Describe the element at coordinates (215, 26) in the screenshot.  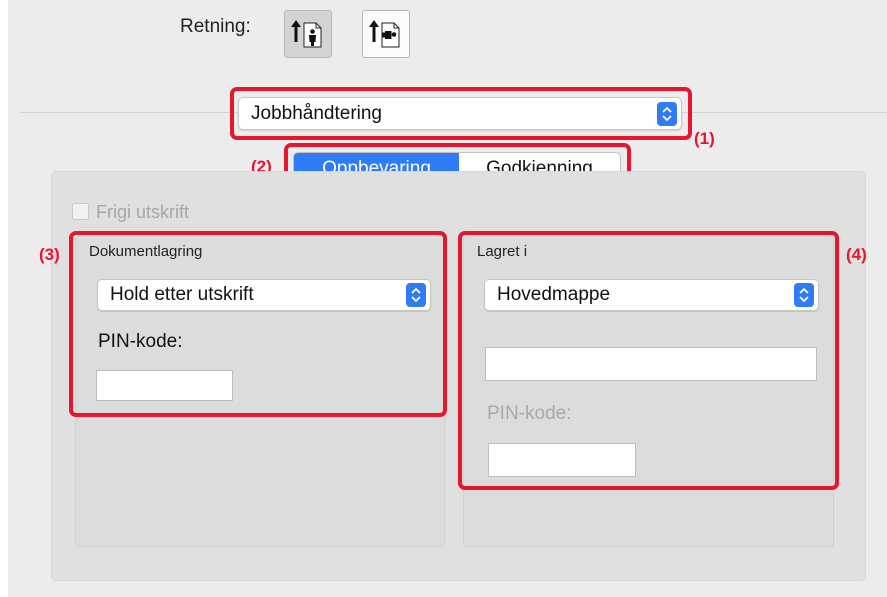
I see `orientation-label: Retning:` at that location.